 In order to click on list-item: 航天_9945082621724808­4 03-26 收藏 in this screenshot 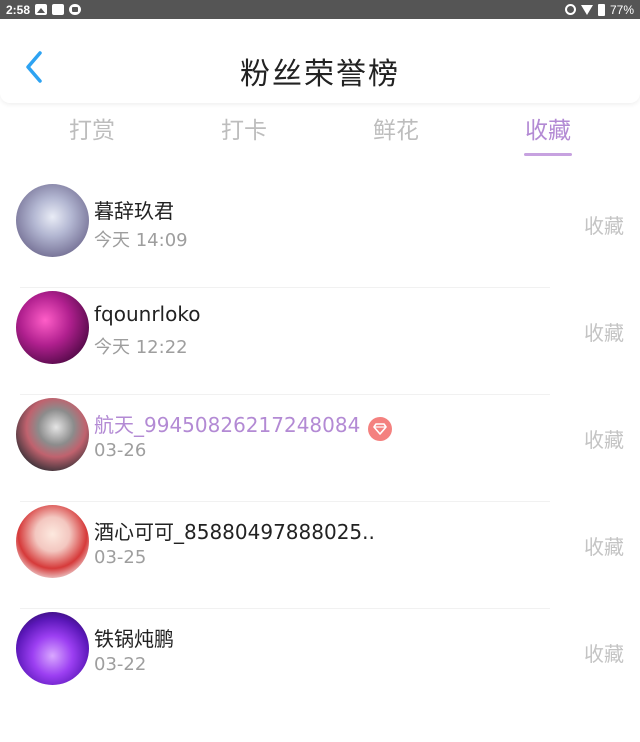, I will do `click(320, 447)`.